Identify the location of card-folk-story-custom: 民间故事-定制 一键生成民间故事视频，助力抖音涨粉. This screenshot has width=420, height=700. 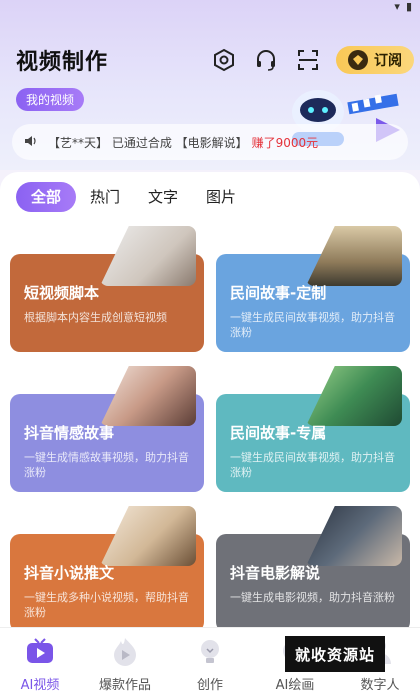
(313, 289).